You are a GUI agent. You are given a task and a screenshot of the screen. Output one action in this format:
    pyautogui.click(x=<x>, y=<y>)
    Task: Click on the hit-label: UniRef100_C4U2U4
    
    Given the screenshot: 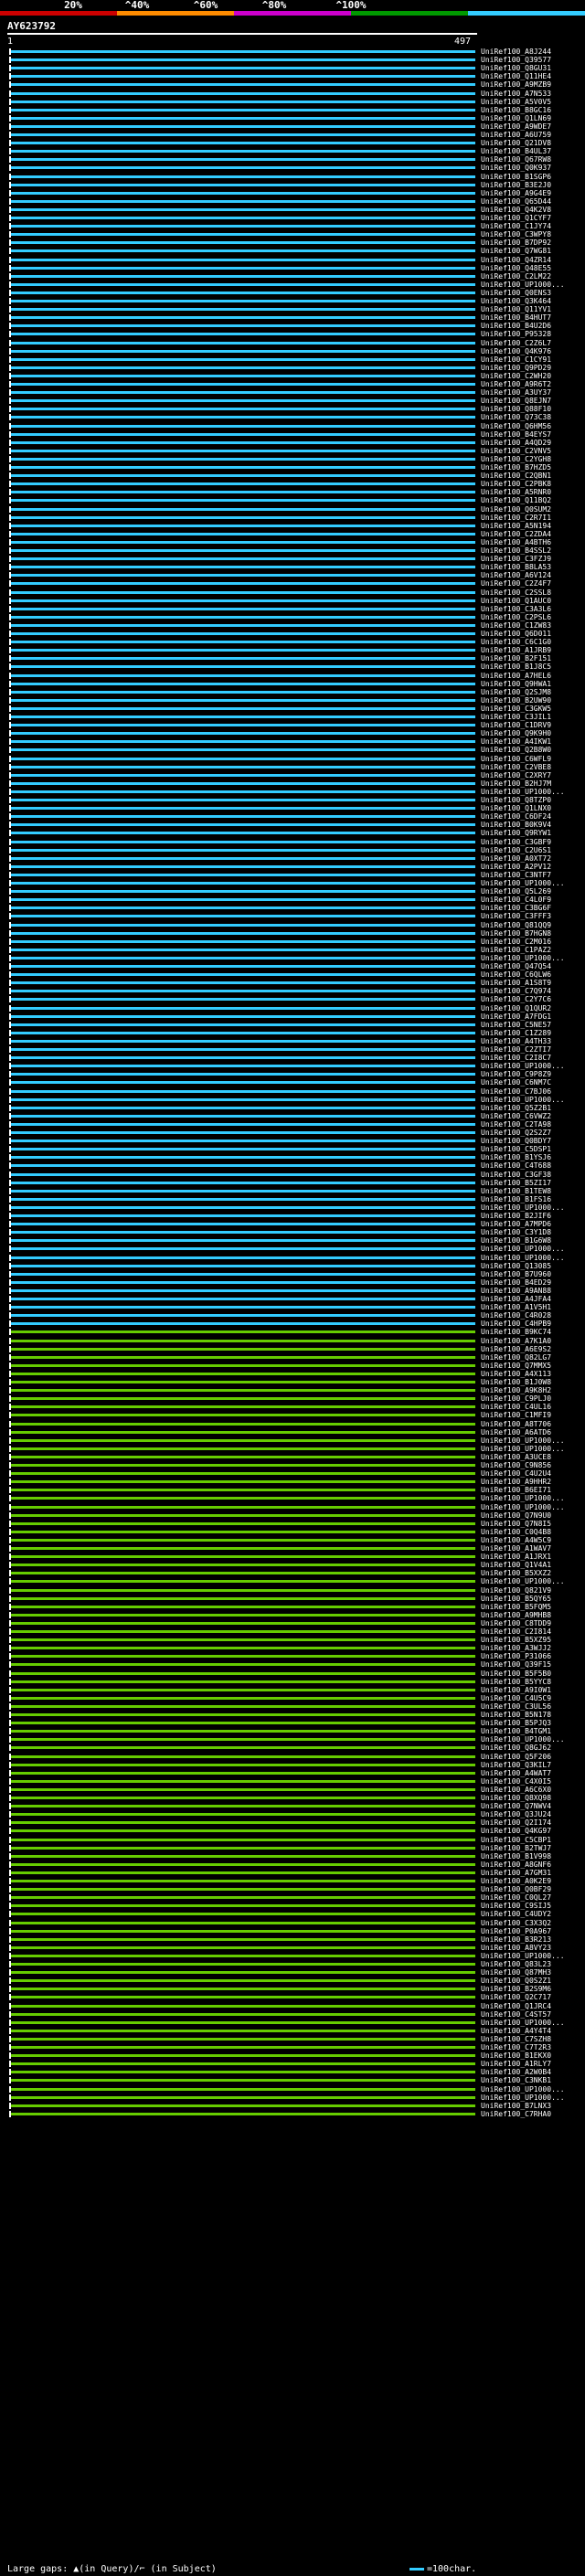 What is the action you would take?
    pyautogui.click(x=532, y=1473)
    